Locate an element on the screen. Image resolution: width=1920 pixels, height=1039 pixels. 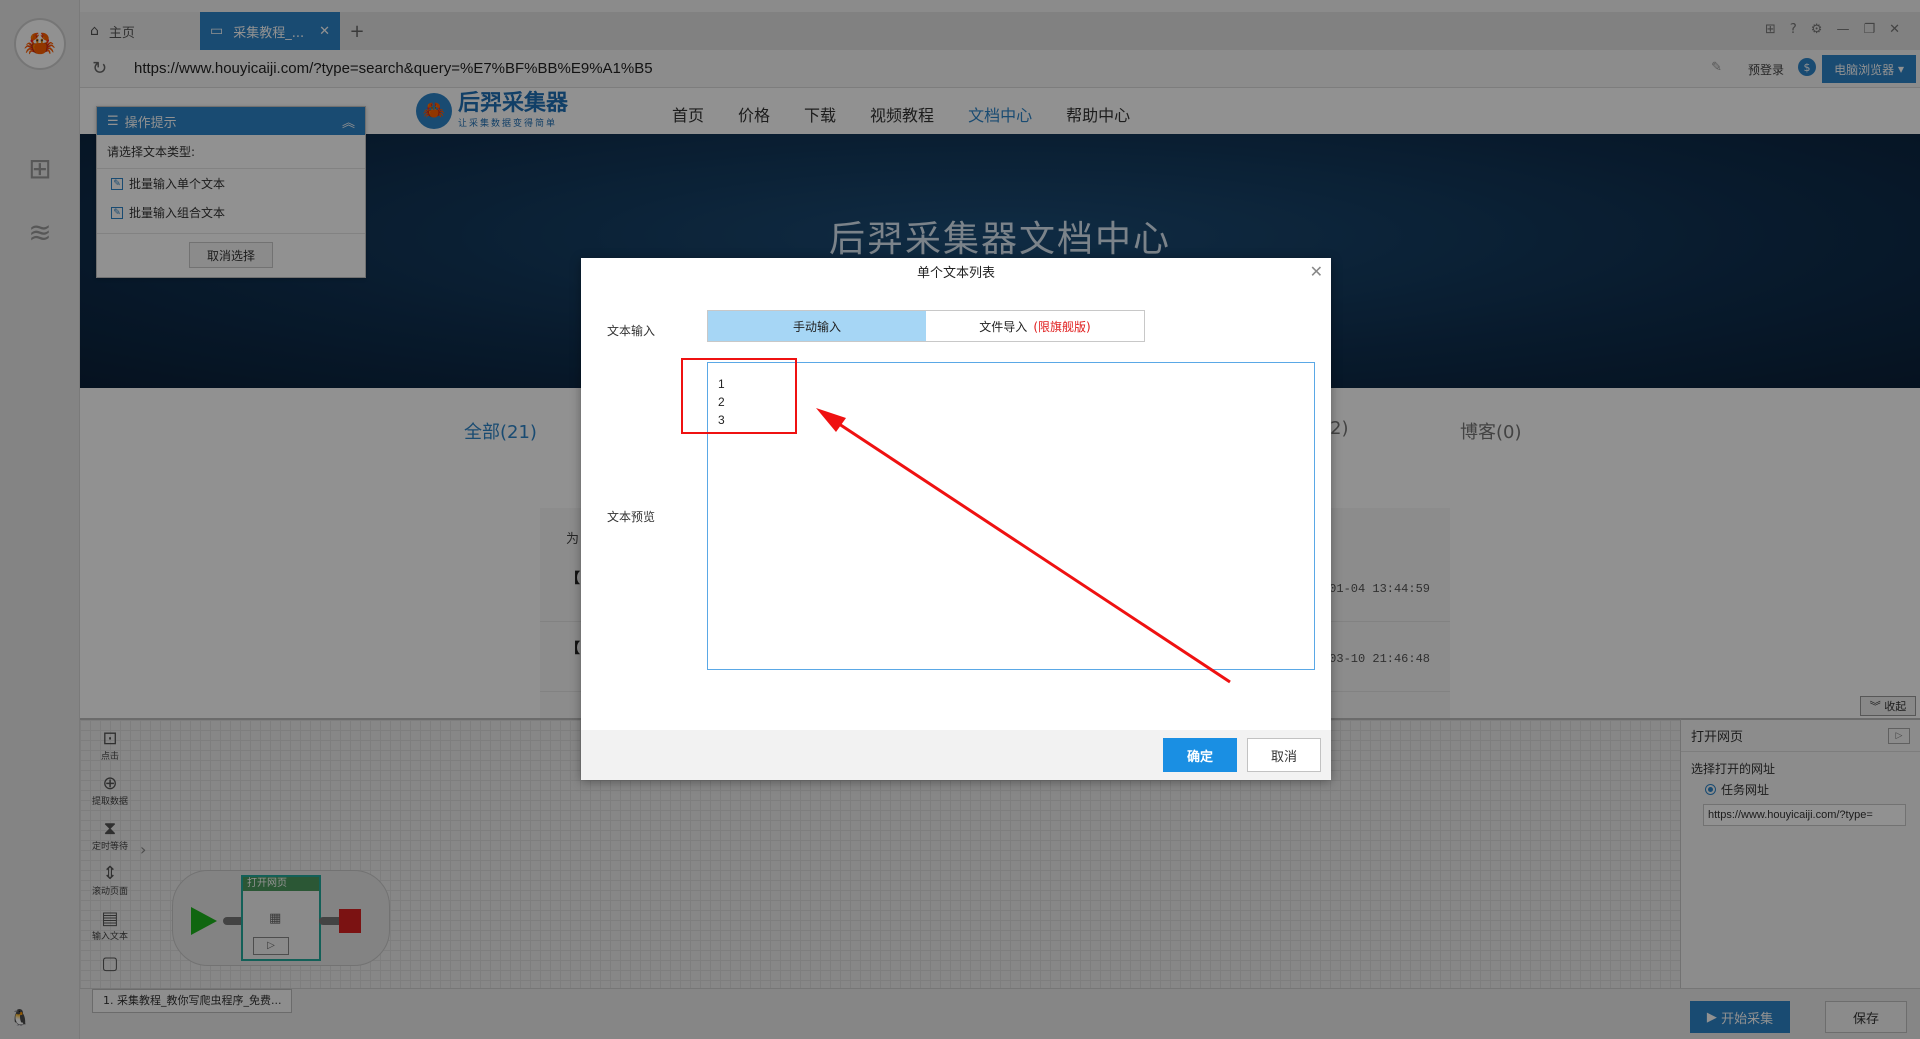
text-line: 2 is located at coordinates (721, 402).